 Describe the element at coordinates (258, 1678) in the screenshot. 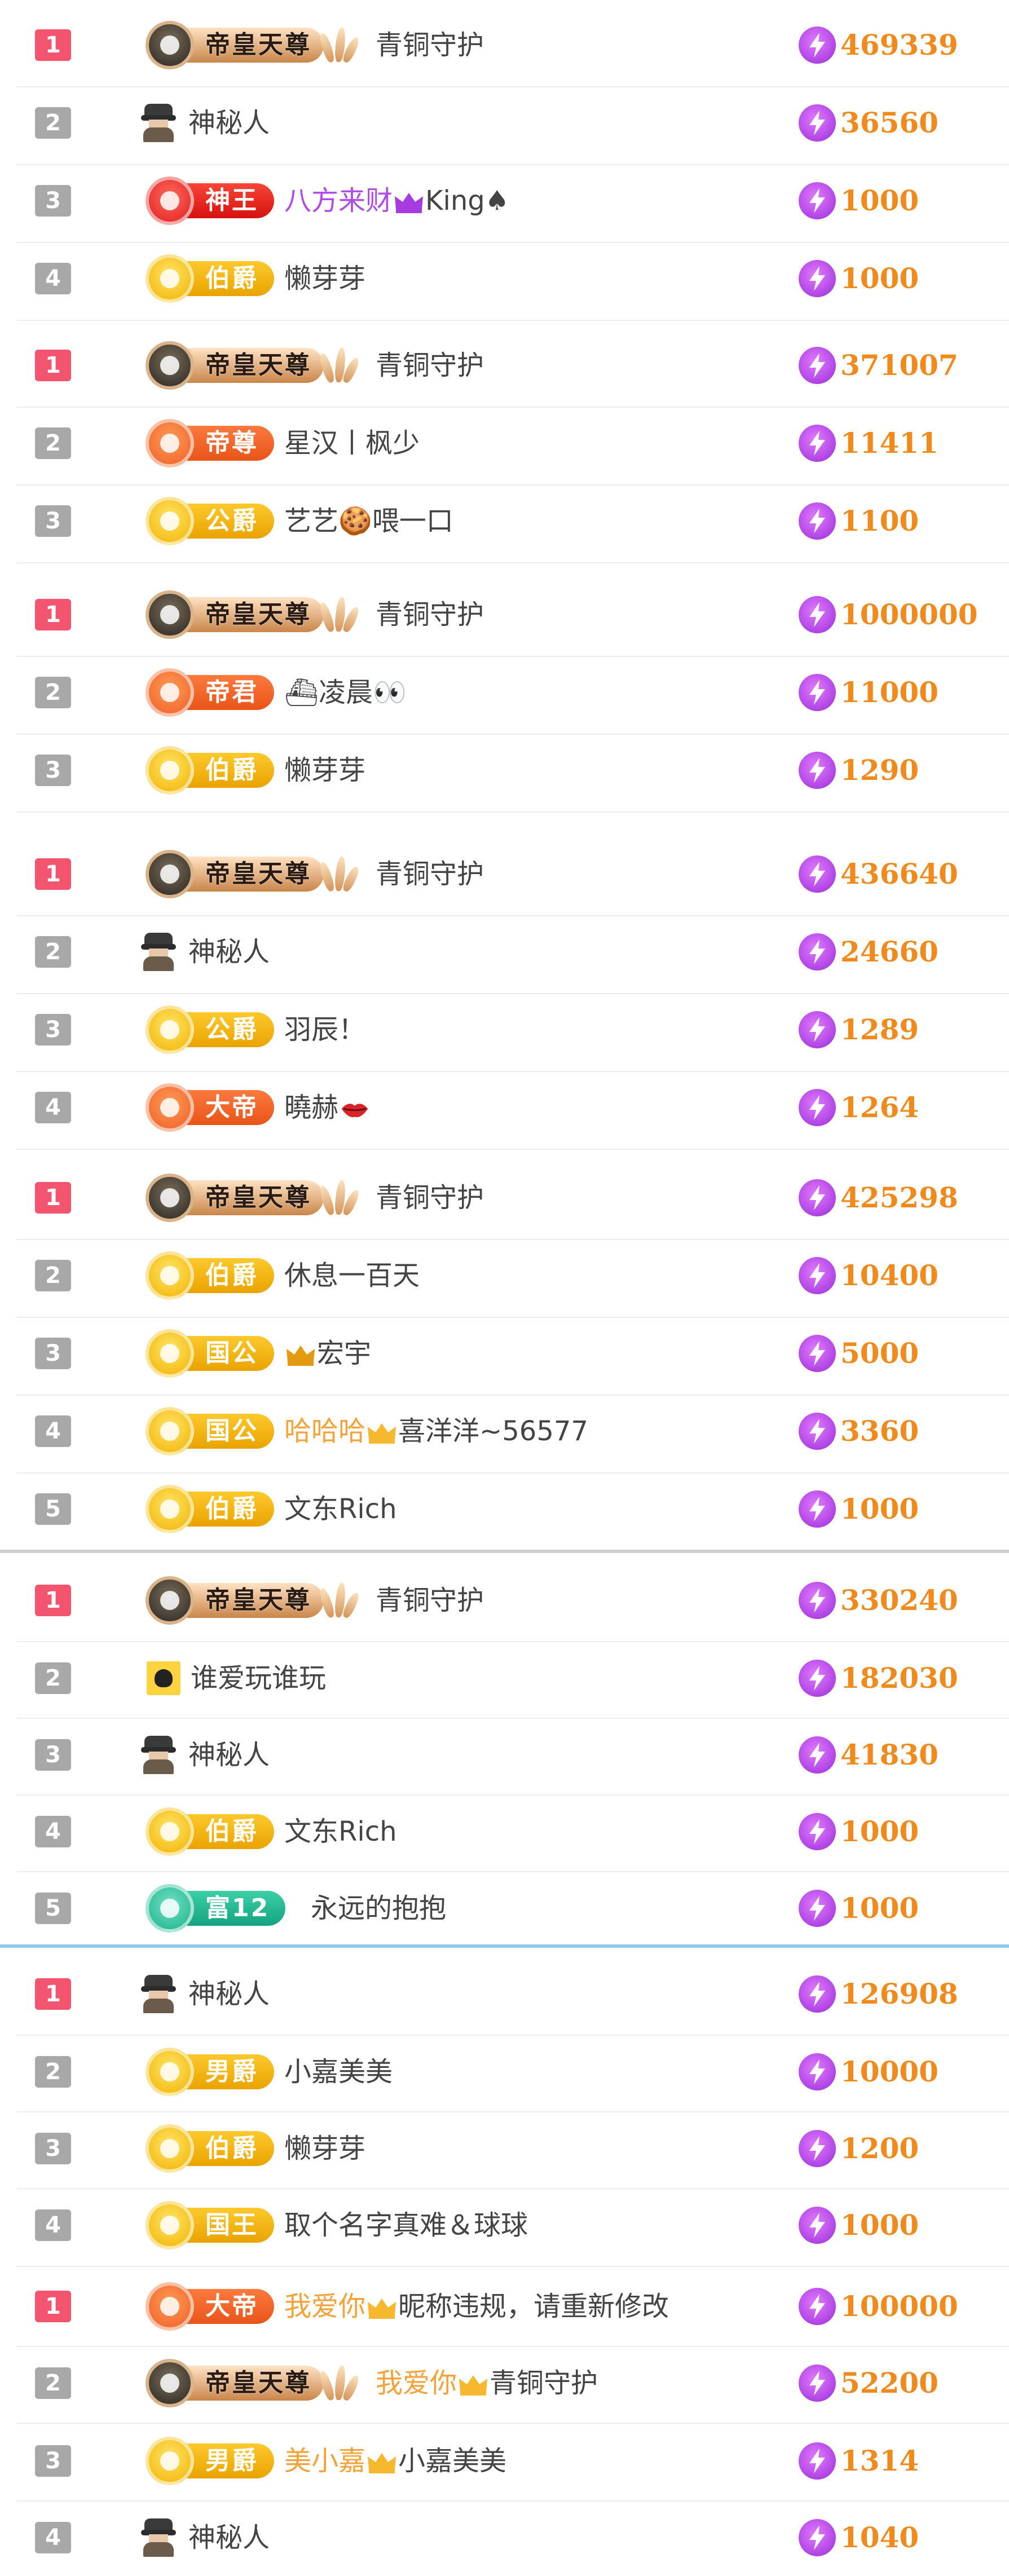

I see `user-name: 谁爱玩谁玩` at that location.